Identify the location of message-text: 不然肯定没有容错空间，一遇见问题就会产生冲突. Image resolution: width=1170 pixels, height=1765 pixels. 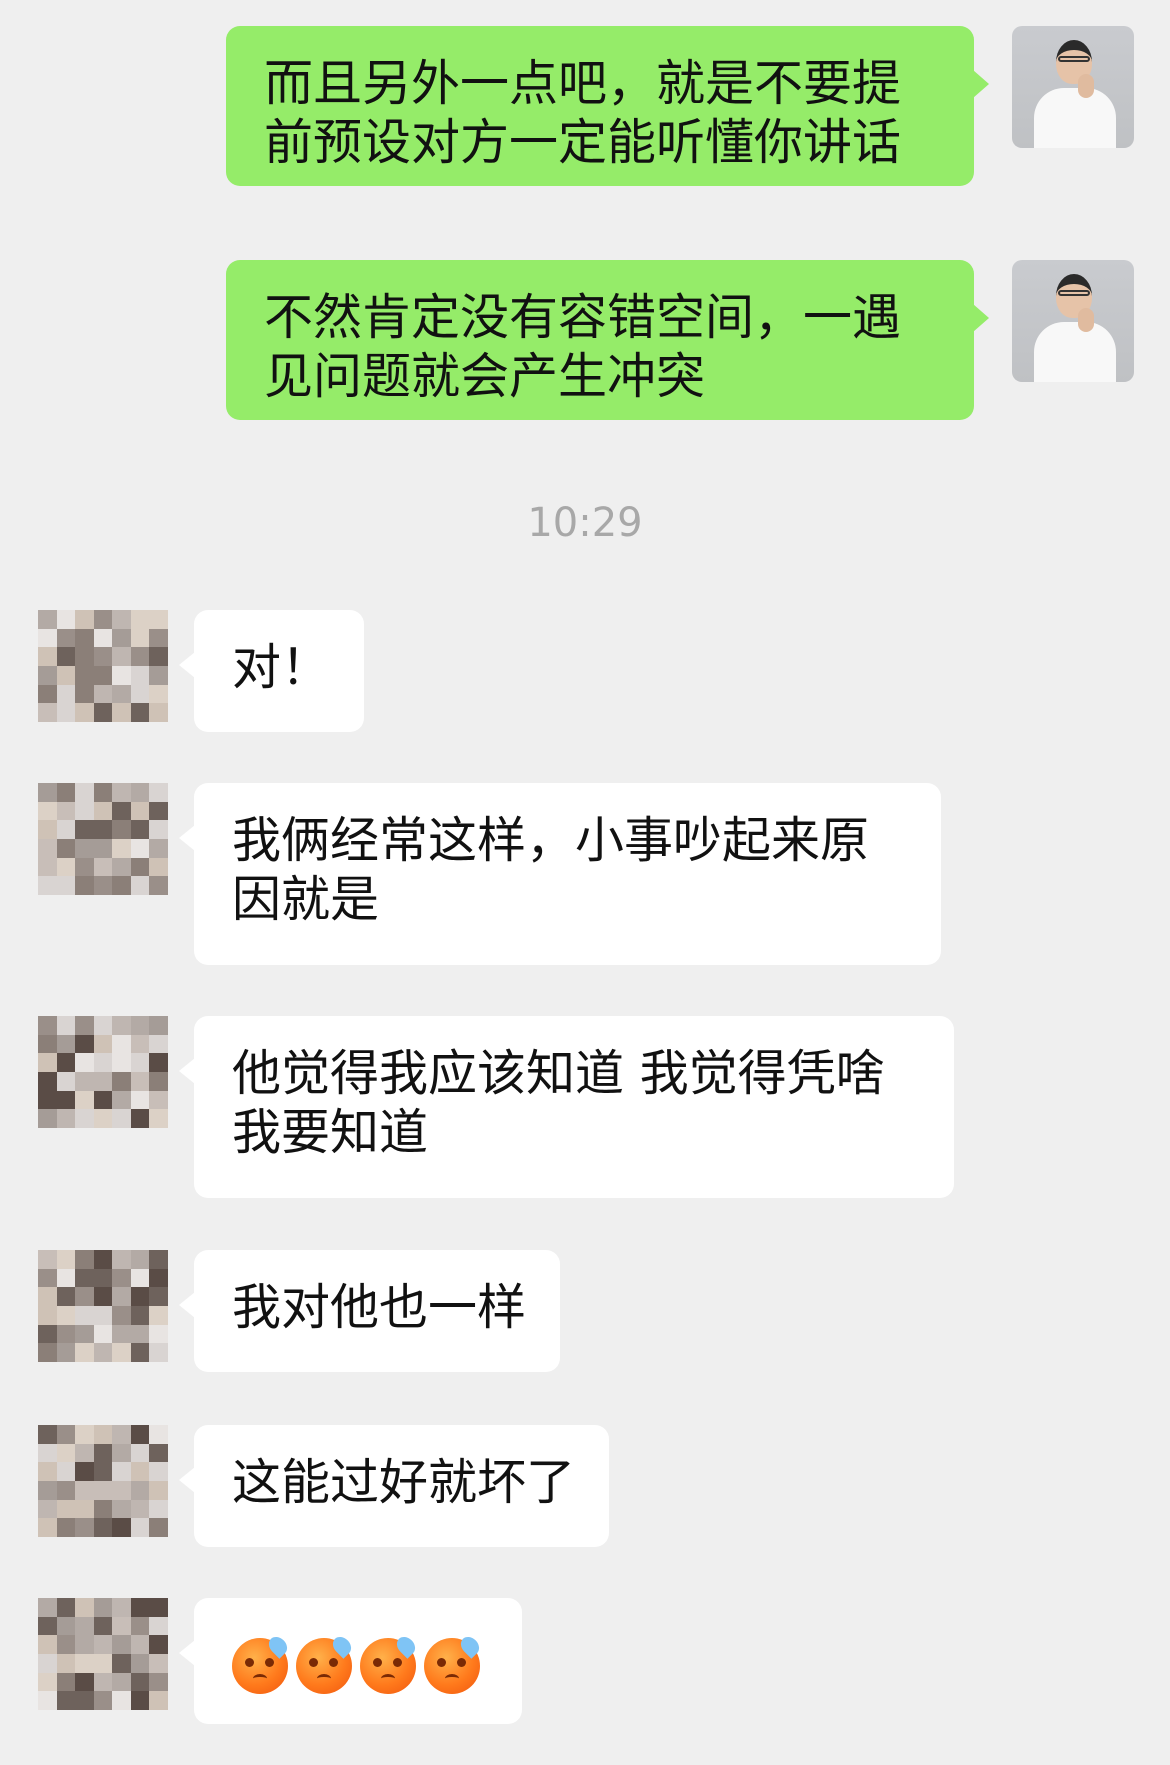
(583, 347).